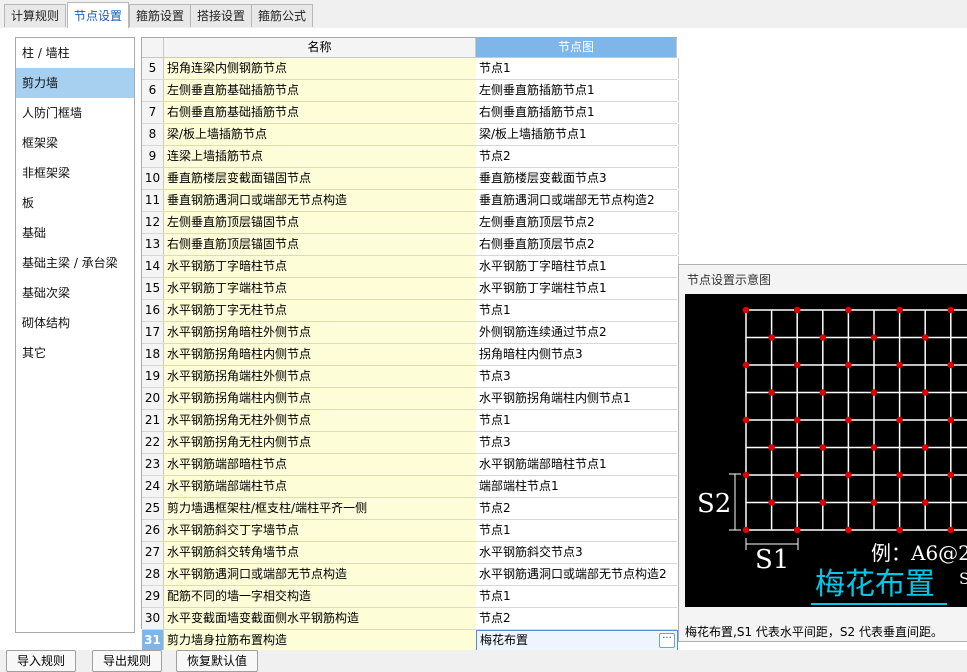 The height and width of the screenshot is (672, 967). What do you see at coordinates (153, 574) in the screenshot?
I see `row-number: 28` at bounding box center [153, 574].